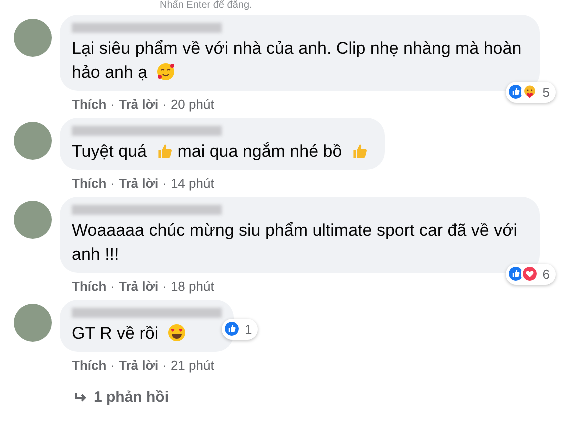 The width and height of the screenshot is (580, 445). What do you see at coordinates (206, 6) in the screenshot?
I see `post-hint-text: Nhấn Enter để đăng.` at bounding box center [206, 6].